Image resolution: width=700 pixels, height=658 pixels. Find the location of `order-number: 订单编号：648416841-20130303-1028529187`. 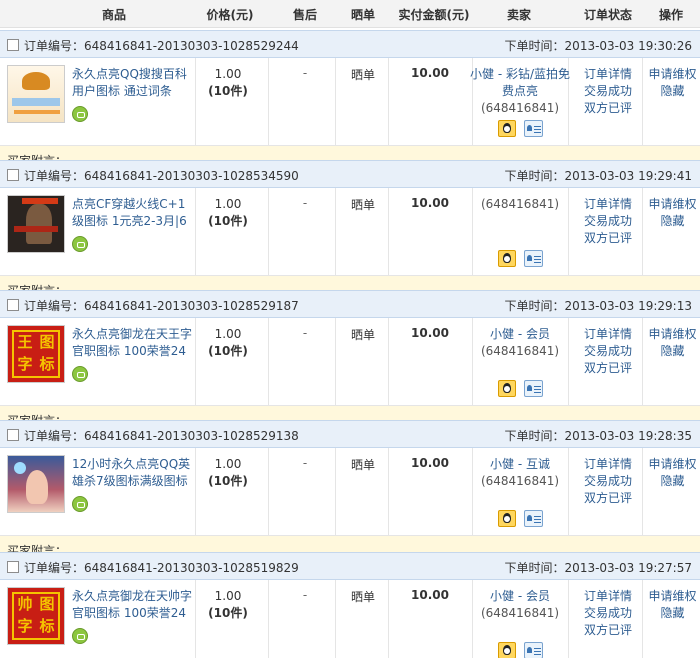

order-number: 订单编号：648416841-20130303-1028529187 is located at coordinates (161, 306).